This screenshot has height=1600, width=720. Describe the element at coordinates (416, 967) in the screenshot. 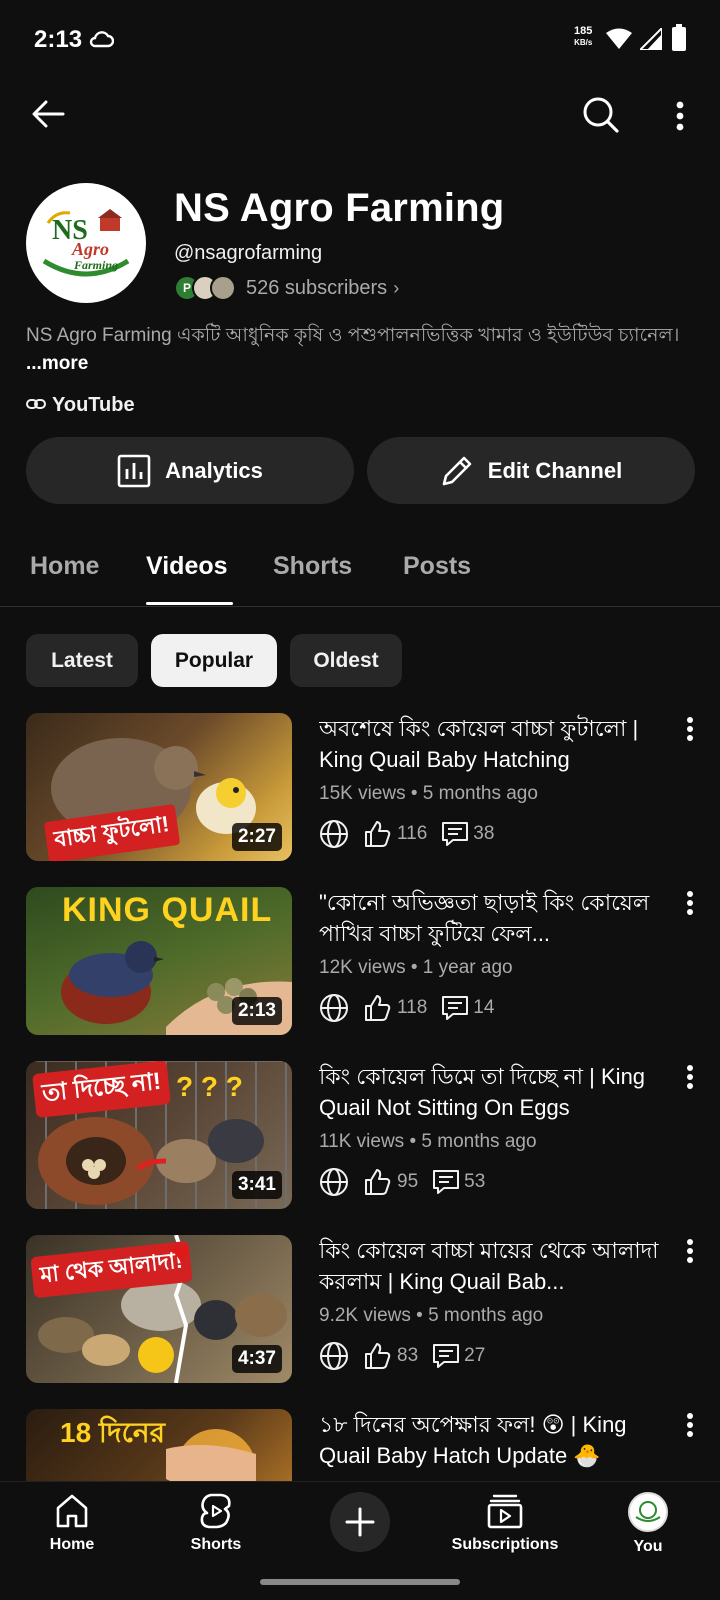

I see `video-meta: 12K views • 1 year ago` at that location.